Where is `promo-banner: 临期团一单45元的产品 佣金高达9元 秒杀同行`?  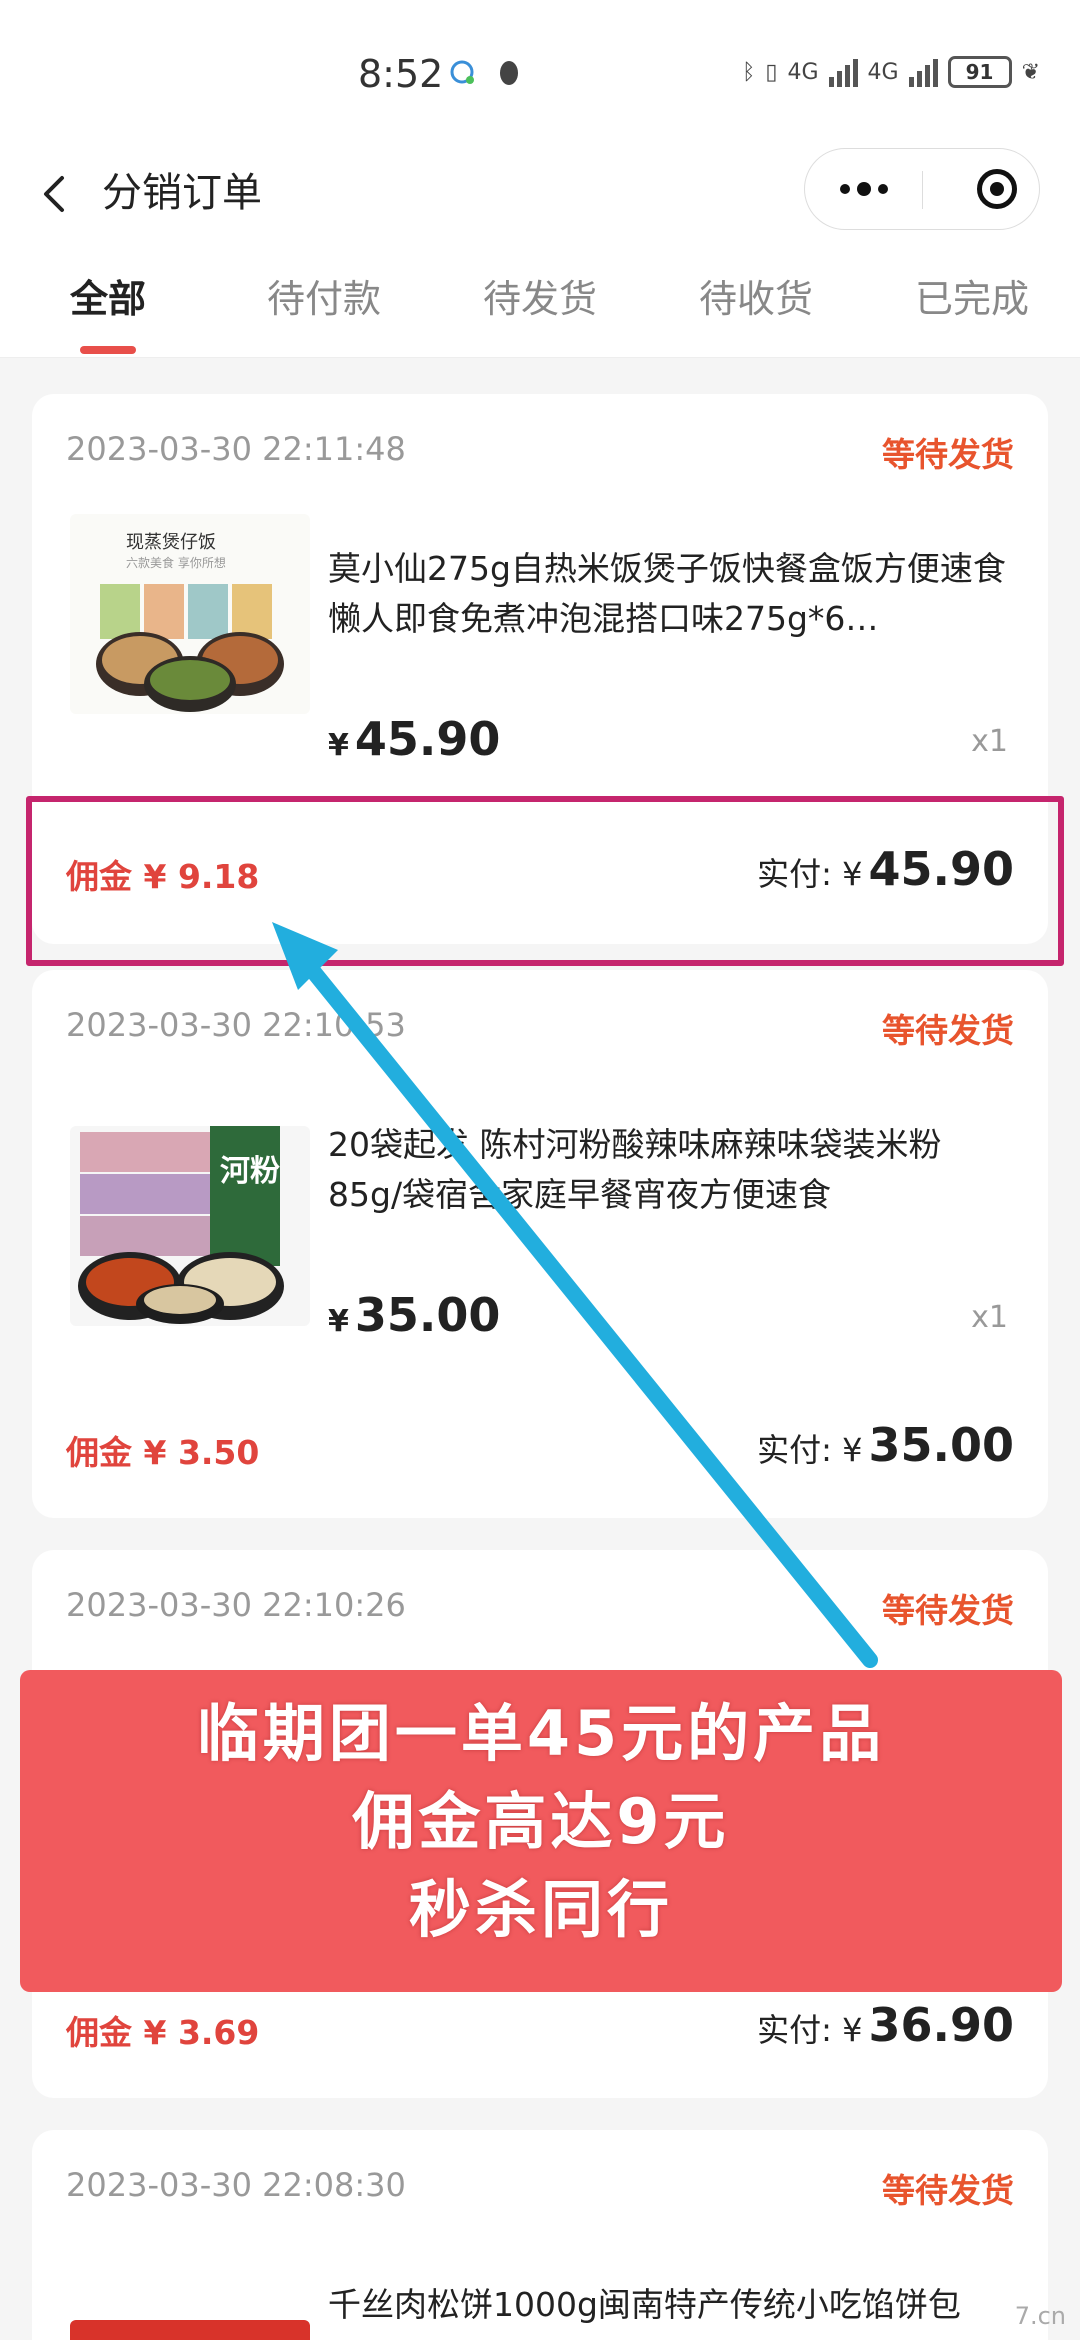
promo-banner: 临期团一单45元的产品 佣金高达9元 秒杀同行 is located at coordinates (541, 1831).